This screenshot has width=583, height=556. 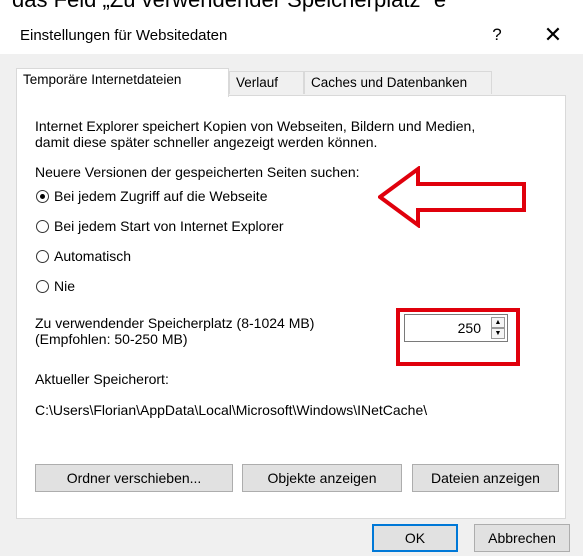 I want to click on close-button: ✕, so click(x=553, y=35).